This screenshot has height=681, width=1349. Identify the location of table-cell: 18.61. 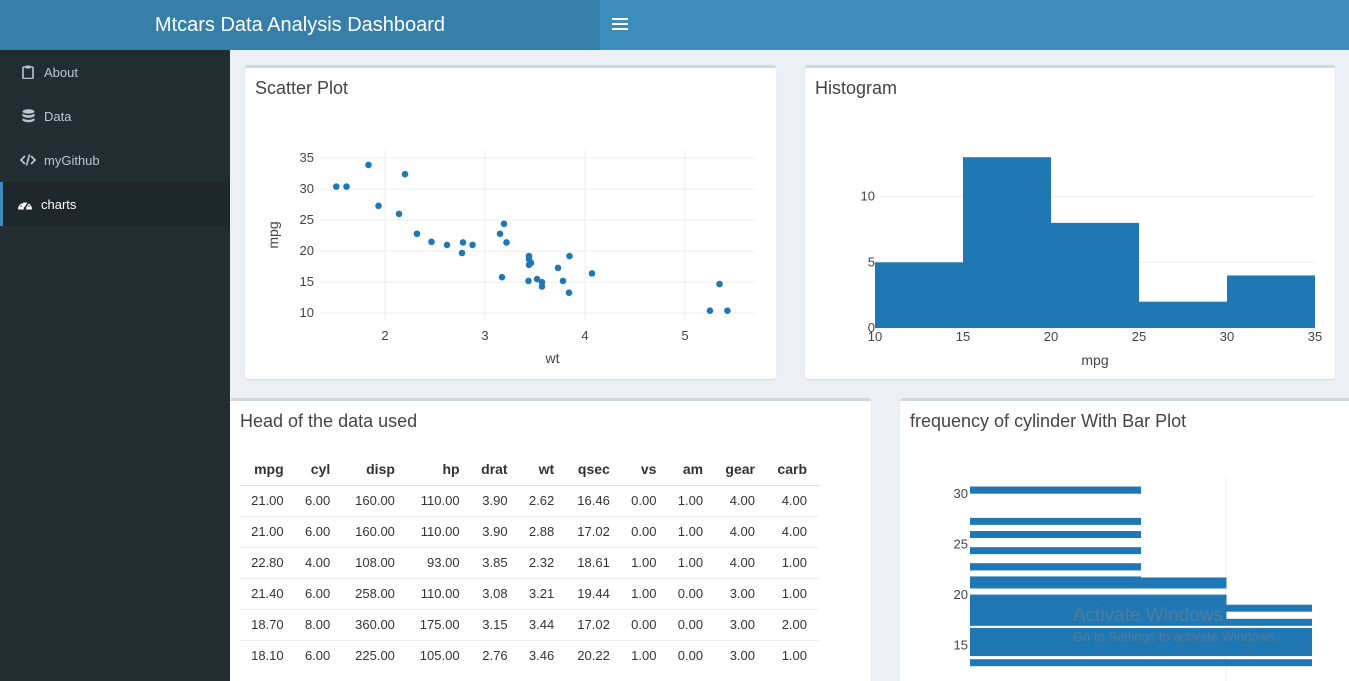
(594, 562).